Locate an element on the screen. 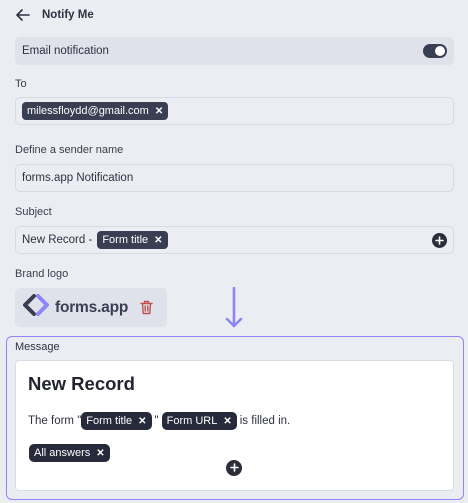  form-title-chip-text: Form title is located at coordinates (109, 421).